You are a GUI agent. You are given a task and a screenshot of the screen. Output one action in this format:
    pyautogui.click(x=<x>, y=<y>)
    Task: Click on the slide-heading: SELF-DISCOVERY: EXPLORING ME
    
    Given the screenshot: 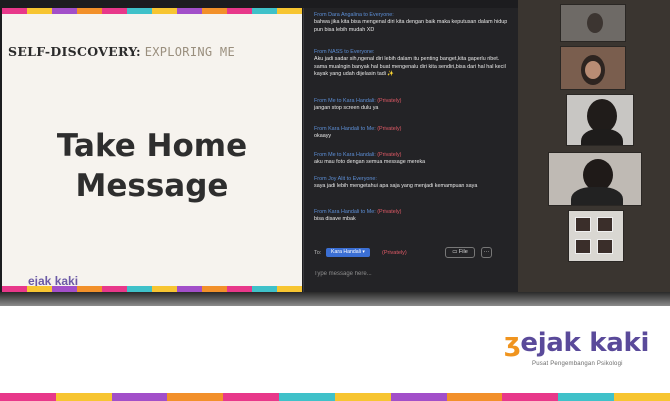 What is the action you would take?
    pyautogui.click(x=121, y=51)
    